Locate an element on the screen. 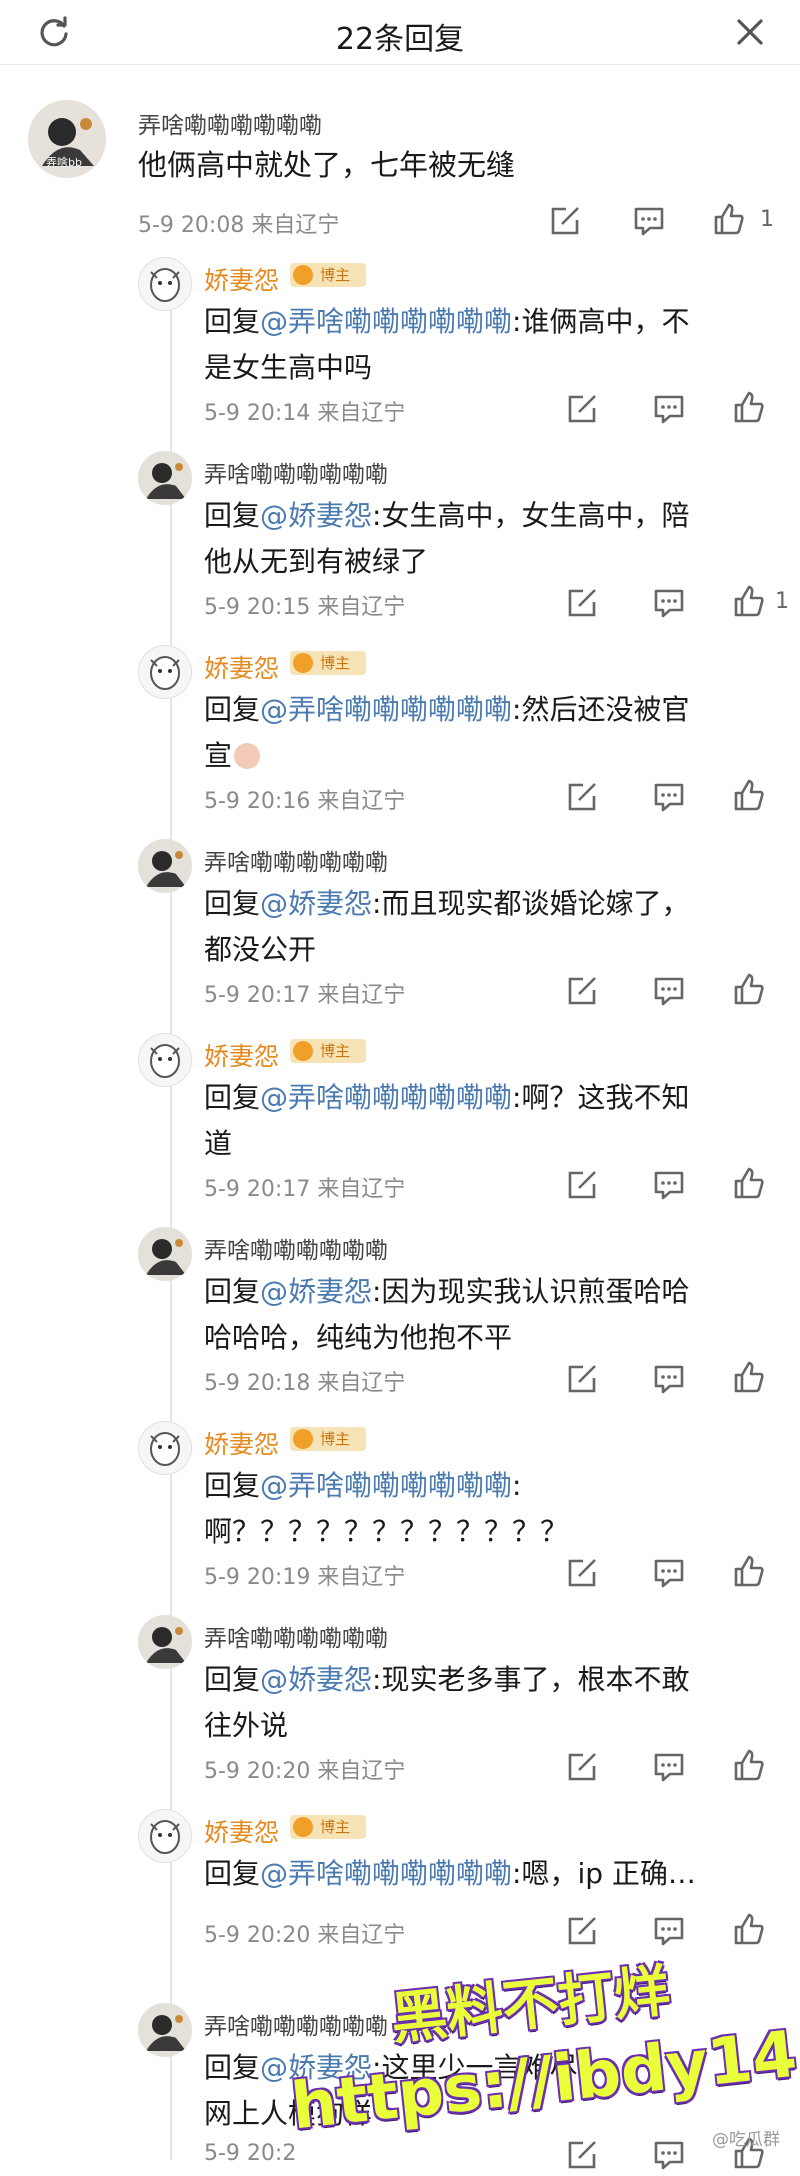 This screenshot has width=800, height=2176. reply-line-2: 是女生高中吗 is located at coordinates (288, 367).